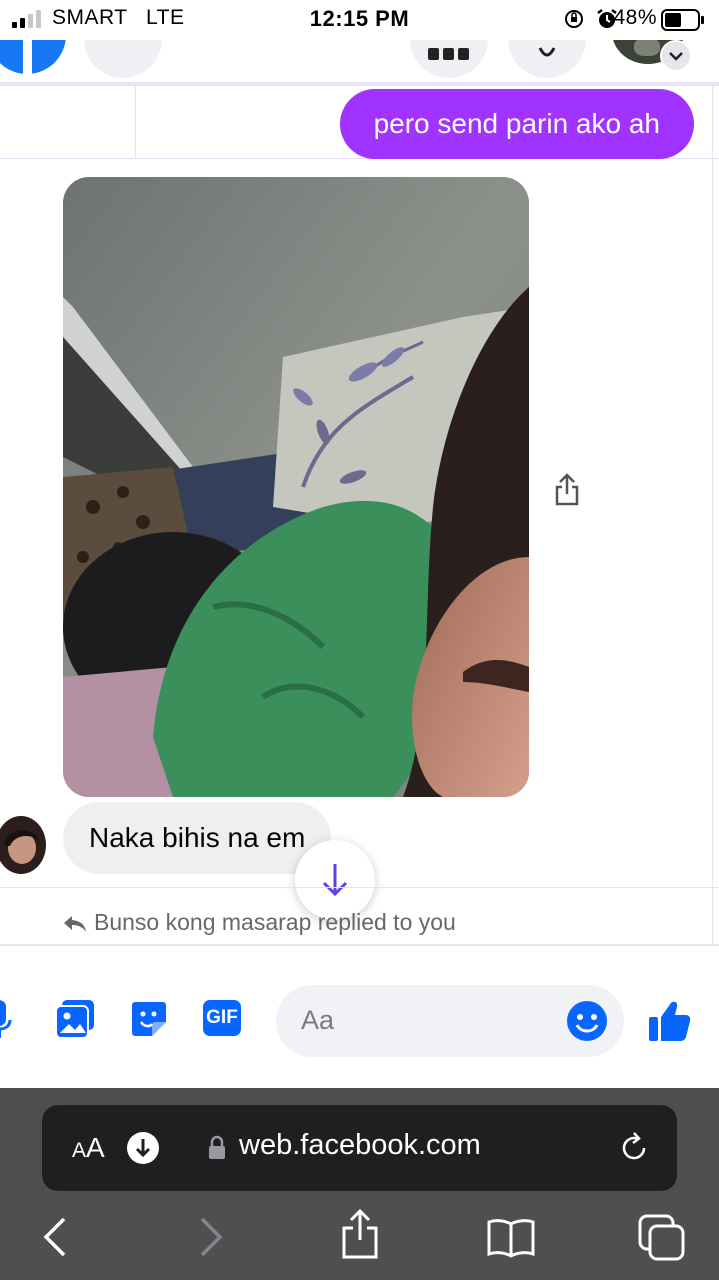  I want to click on facebook-logo-icon, so click(33, 57).